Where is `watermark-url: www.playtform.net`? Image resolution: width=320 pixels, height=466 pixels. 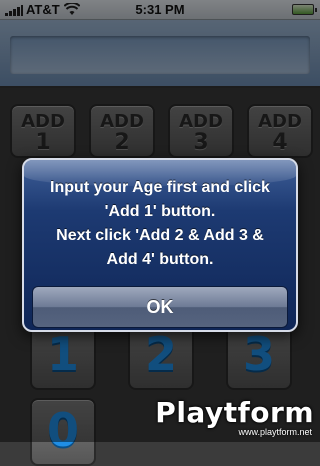
watermark-url: www.playtform.net is located at coordinates (275, 432).